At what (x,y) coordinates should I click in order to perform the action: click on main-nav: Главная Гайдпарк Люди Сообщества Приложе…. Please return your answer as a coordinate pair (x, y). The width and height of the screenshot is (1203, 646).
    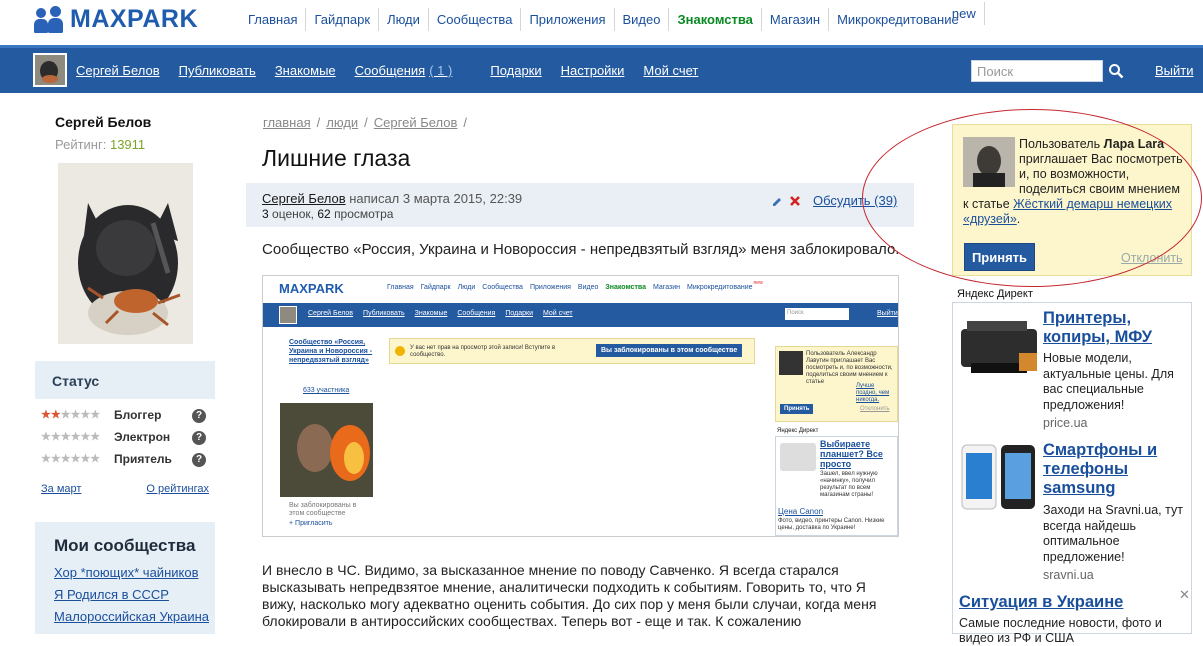
    Looking at the image, I should click on (612, 16).